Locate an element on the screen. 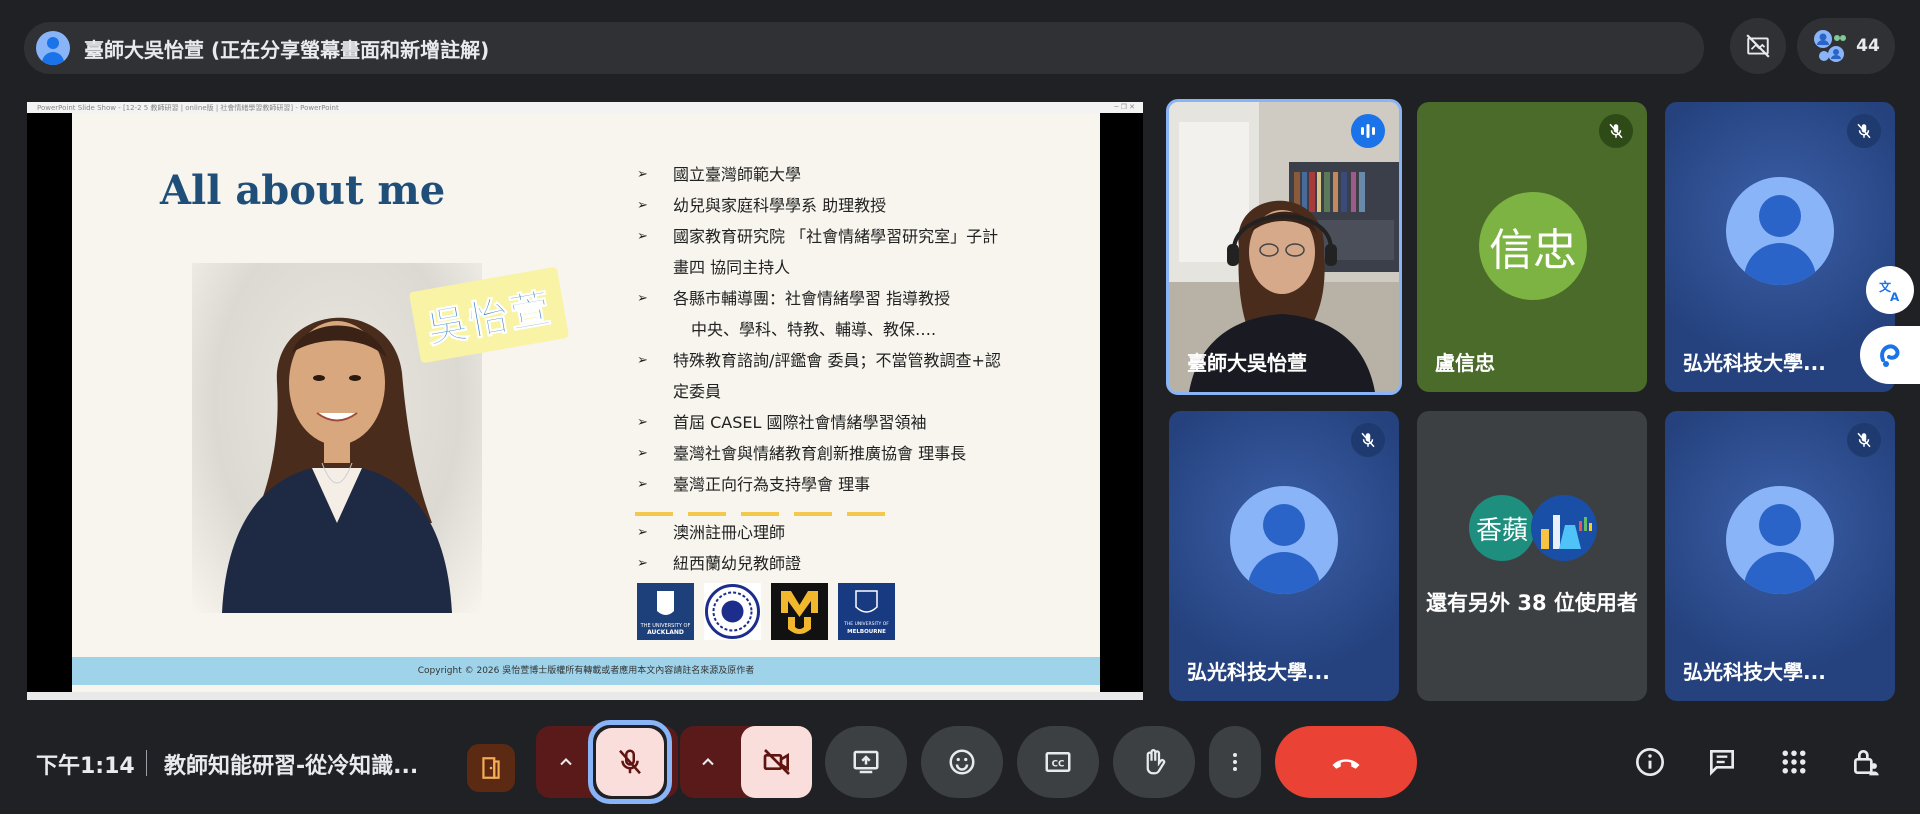  svg-text: A is located at coordinates (1895, 296).